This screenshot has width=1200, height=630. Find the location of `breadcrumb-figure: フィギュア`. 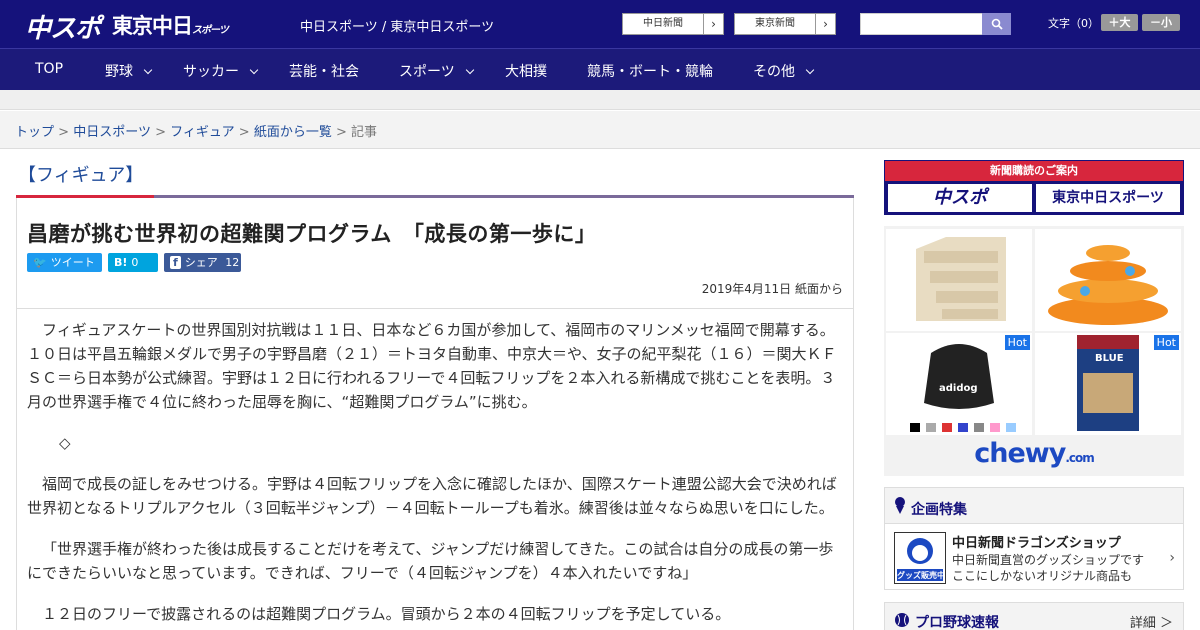

breadcrumb-figure: フィギュア is located at coordinates (202, 132).